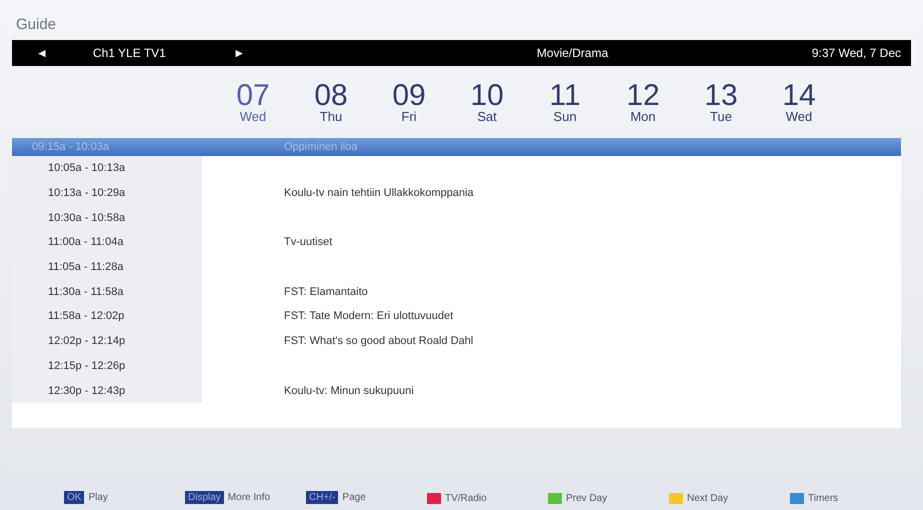 The image size is (923, 510). Describe the element at coordinates (643, 102) in the screenshot. I see `day-tab: 12 Mon` at that location.